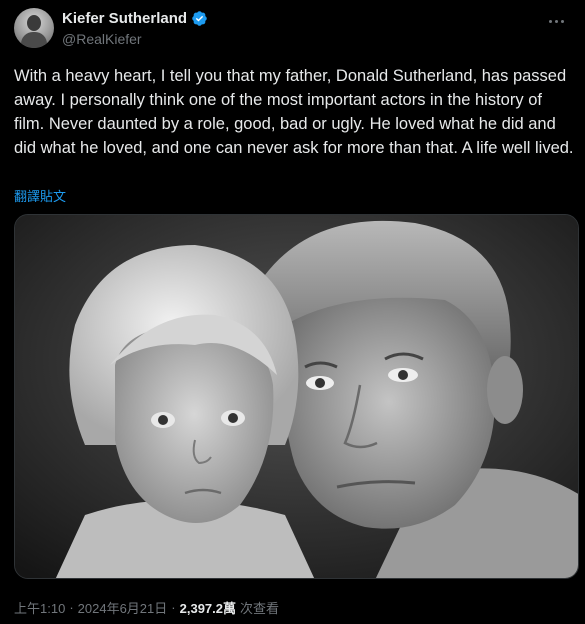 The height and width of the screenshot is (624, 585). Describe the element at coordinates (124, 18) in the screenshot. I see `author-display-name: Kiefer Sutherland` at that location.